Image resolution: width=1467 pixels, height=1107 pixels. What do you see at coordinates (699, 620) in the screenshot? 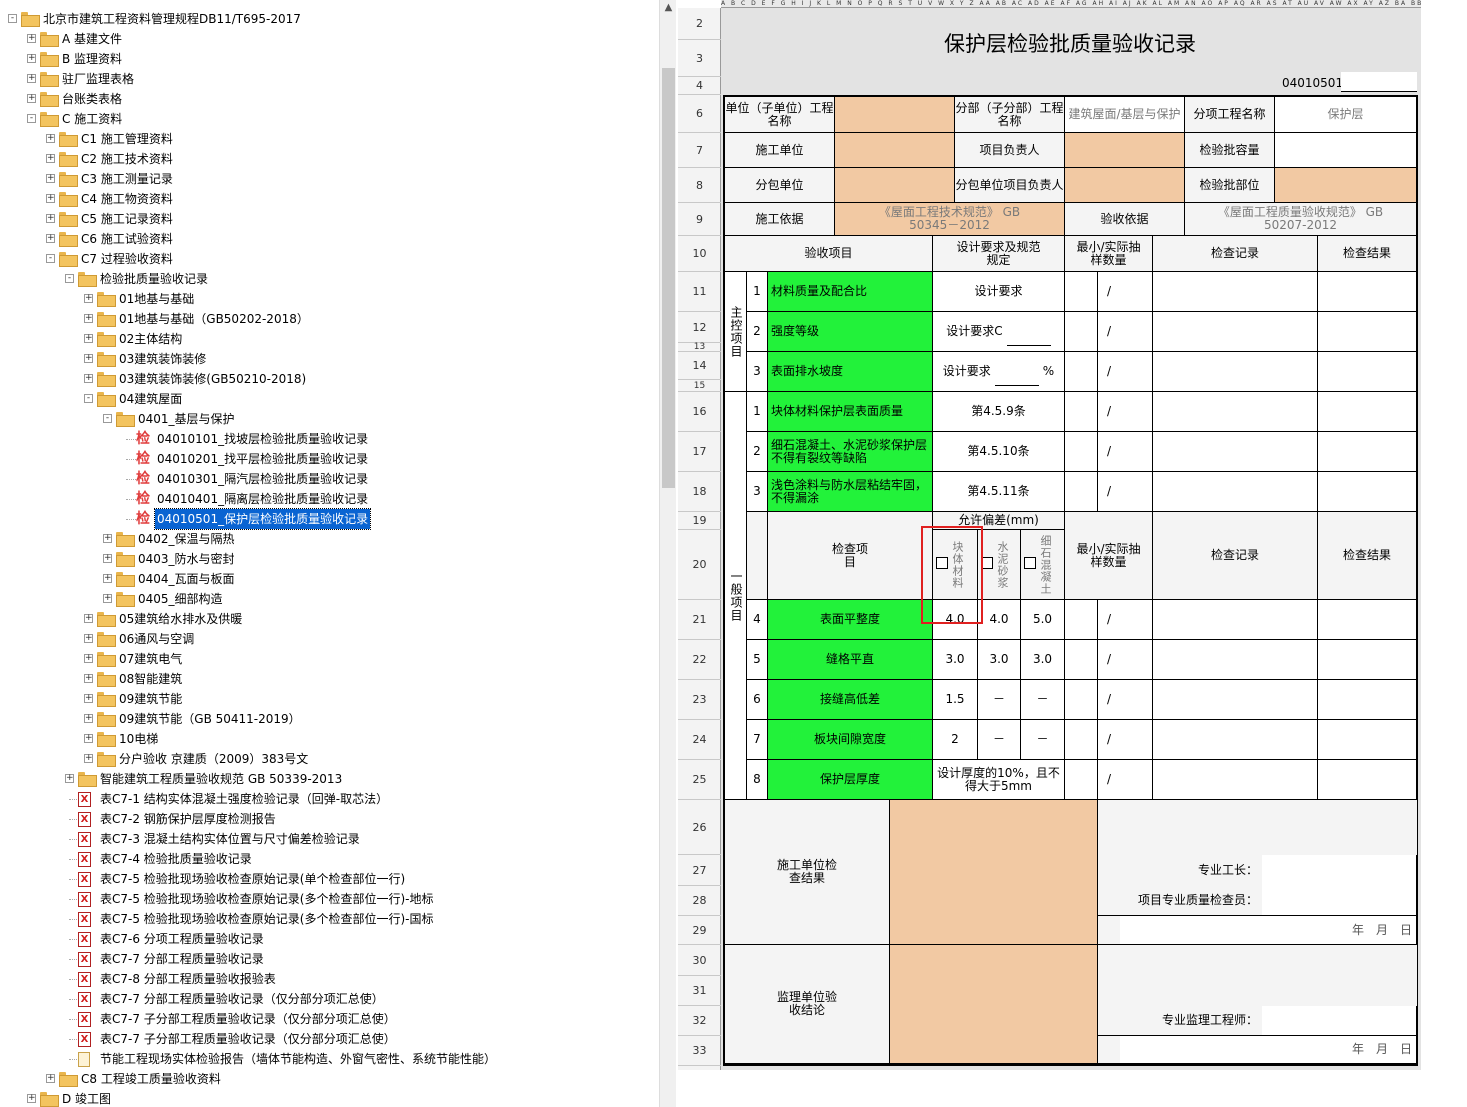
I see `row-number: 21` at bounding box center [699, 620].